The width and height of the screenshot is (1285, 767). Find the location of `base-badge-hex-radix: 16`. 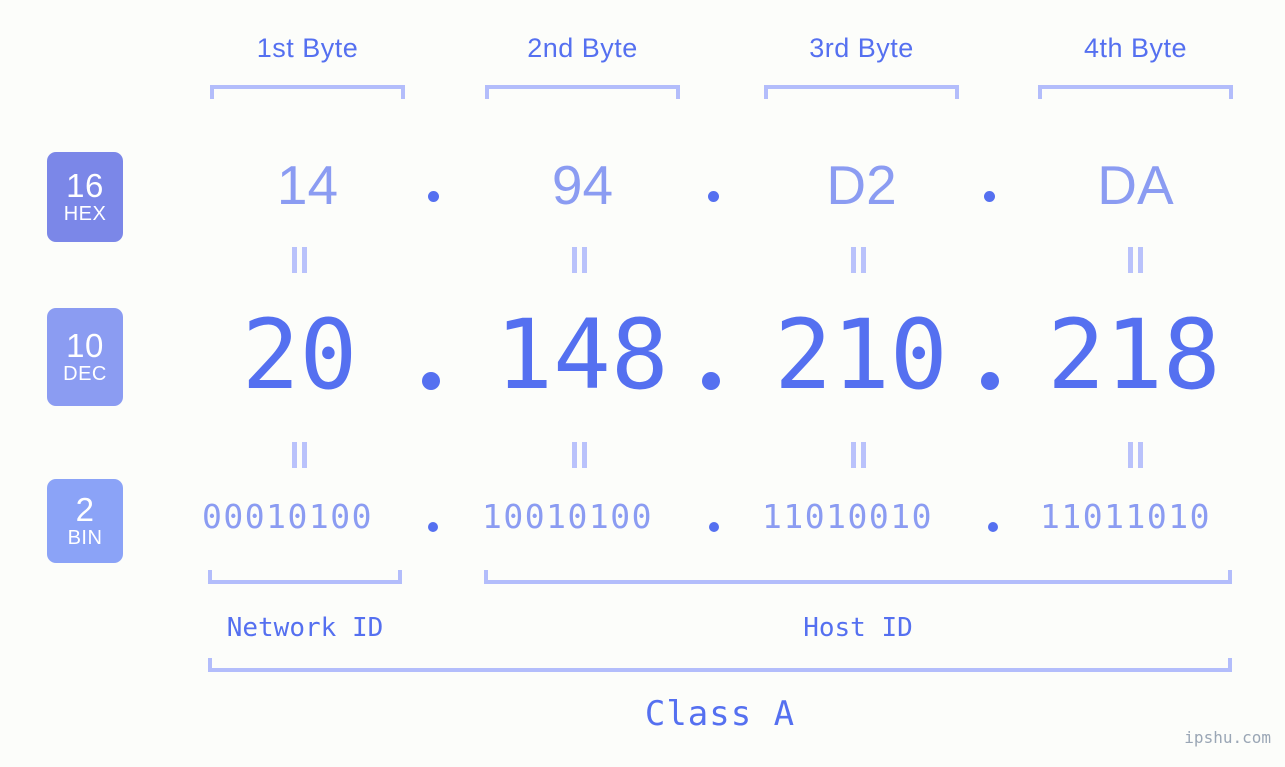

base-badge-hex-radix: 16 is located at coordinates (85, 185).